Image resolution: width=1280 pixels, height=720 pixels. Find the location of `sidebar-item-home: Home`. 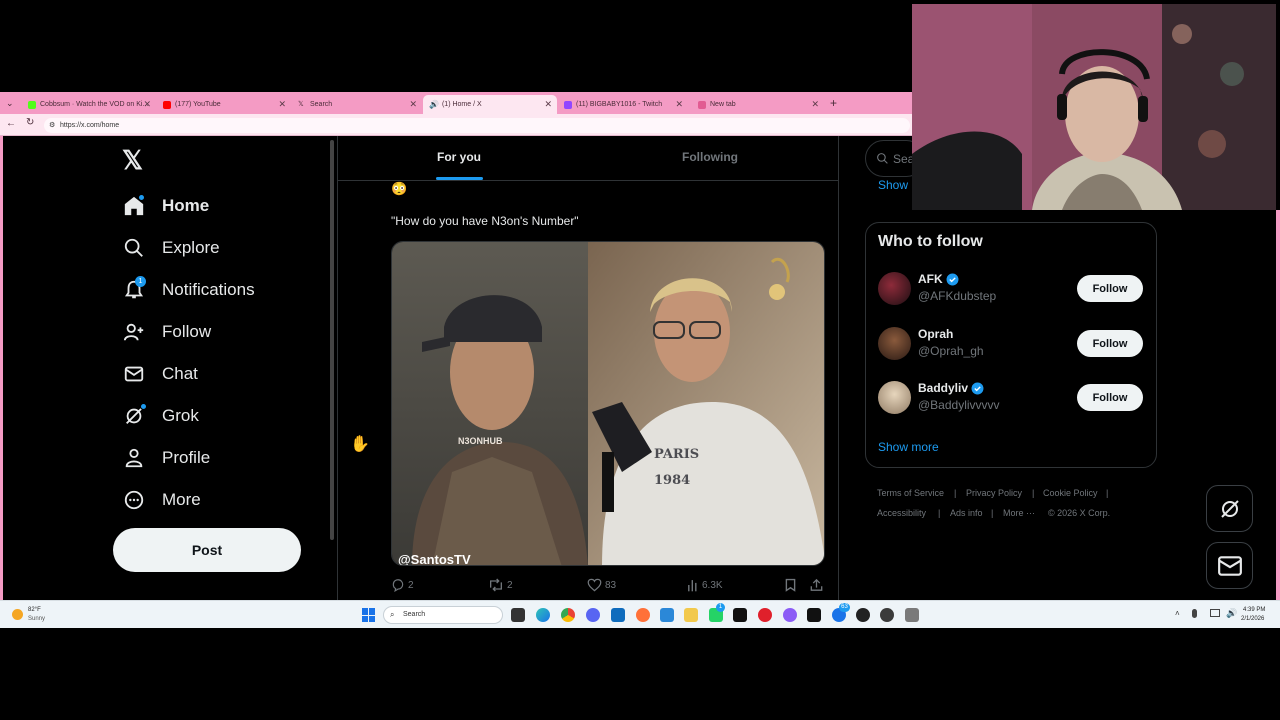

sidebar-item-home: Home is located at coordinates (166, 206).